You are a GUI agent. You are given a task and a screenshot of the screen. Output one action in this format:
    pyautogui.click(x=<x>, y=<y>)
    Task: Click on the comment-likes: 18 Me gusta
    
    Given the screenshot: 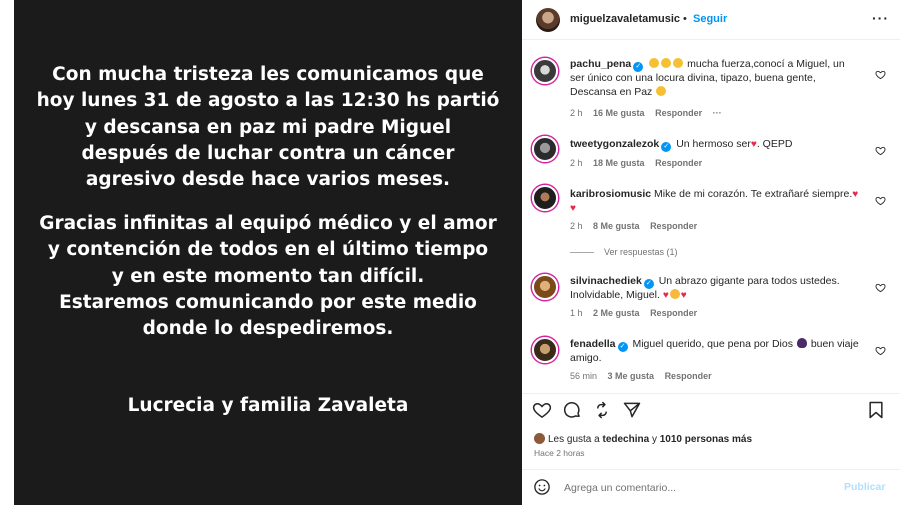 What is the action you would take?
    pyautogui.click(x=619, y=163)
    